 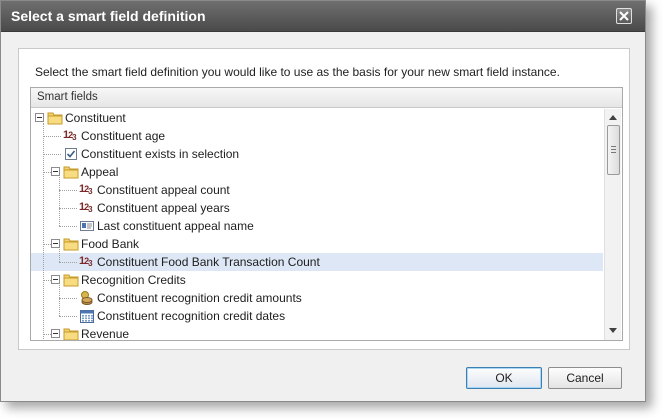 I want to click on currency-field-icon, so click(x=87, y=298).